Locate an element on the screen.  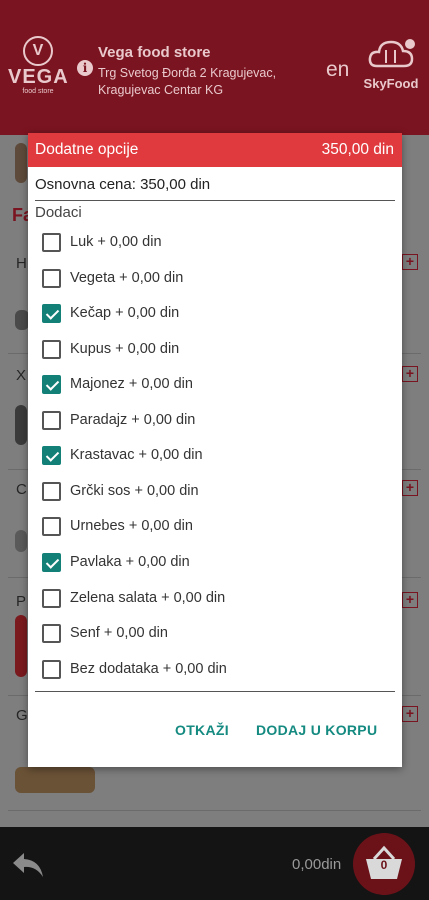
option-zelena-salata: Zelena salata + 0,00 din is located at coordinates (133, 598).